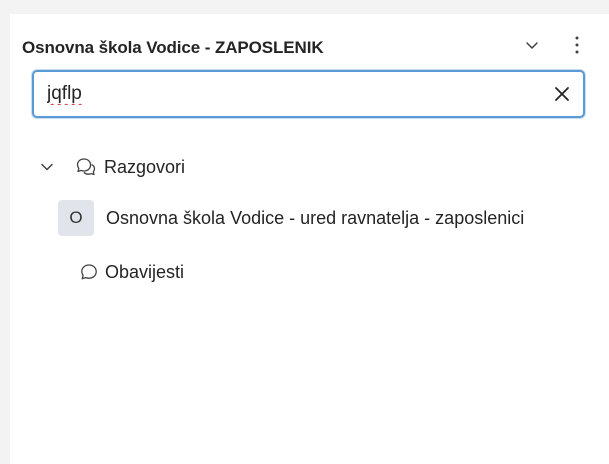  What do you see at coordinates (89, 272) in the screenshot?
I see `chat-icon` at bounding box center [89, 272].